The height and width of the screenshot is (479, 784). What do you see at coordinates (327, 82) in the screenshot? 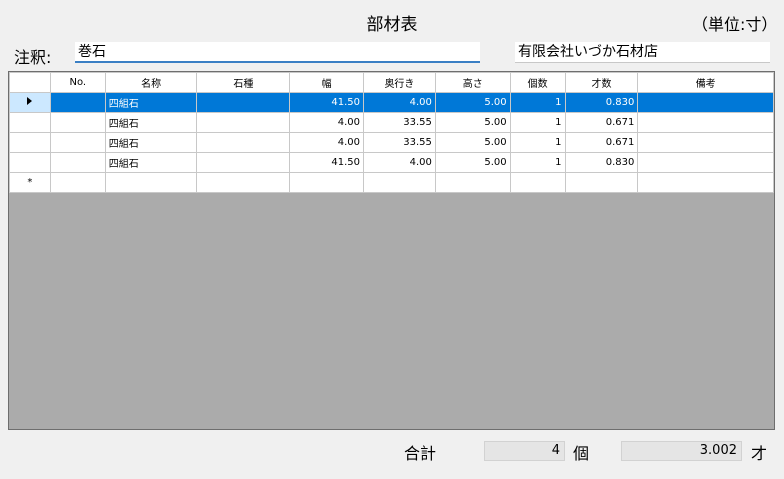
I see `column-header-width: 幅` at bounding box center [327, 82].